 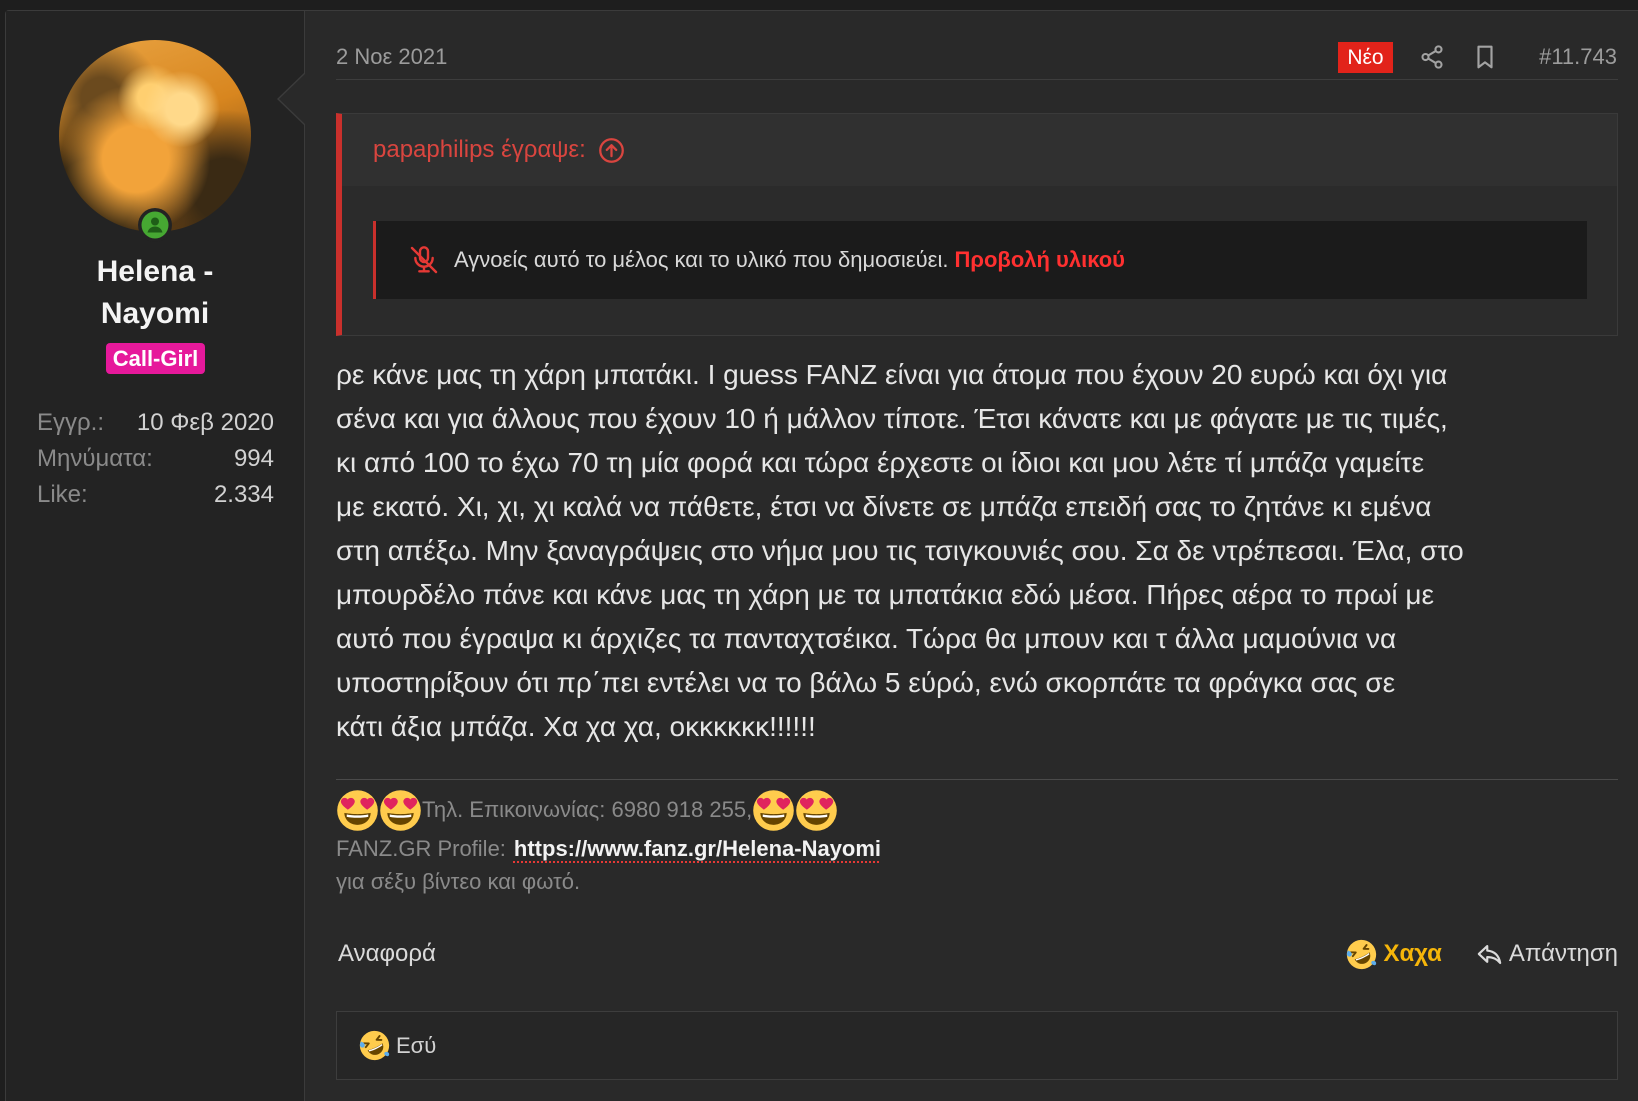 I want to click on stat-label: Εγγρ.:, so click(x=70, y=422).